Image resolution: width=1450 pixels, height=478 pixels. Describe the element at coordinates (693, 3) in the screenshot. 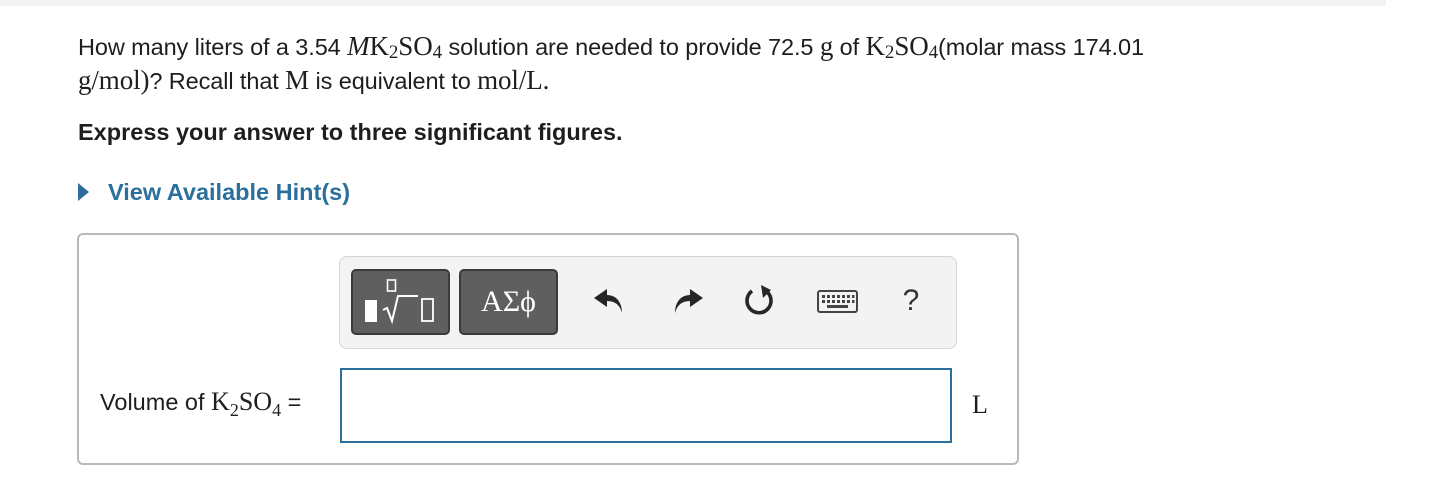

I see `top-bar` at that location.